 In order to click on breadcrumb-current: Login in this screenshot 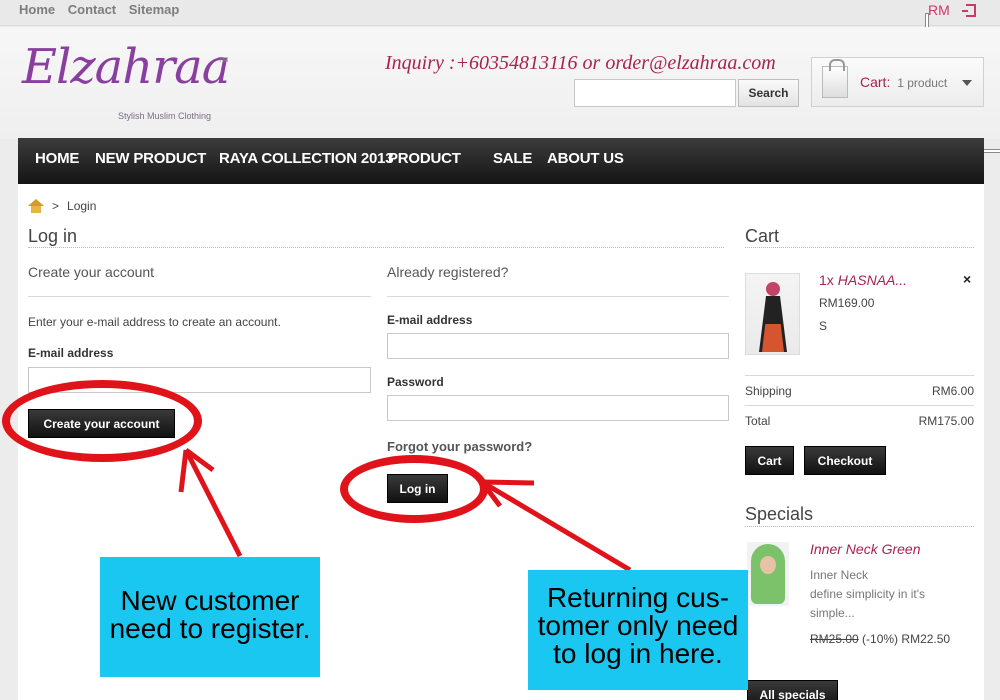, I will do `click(82, 206)`.